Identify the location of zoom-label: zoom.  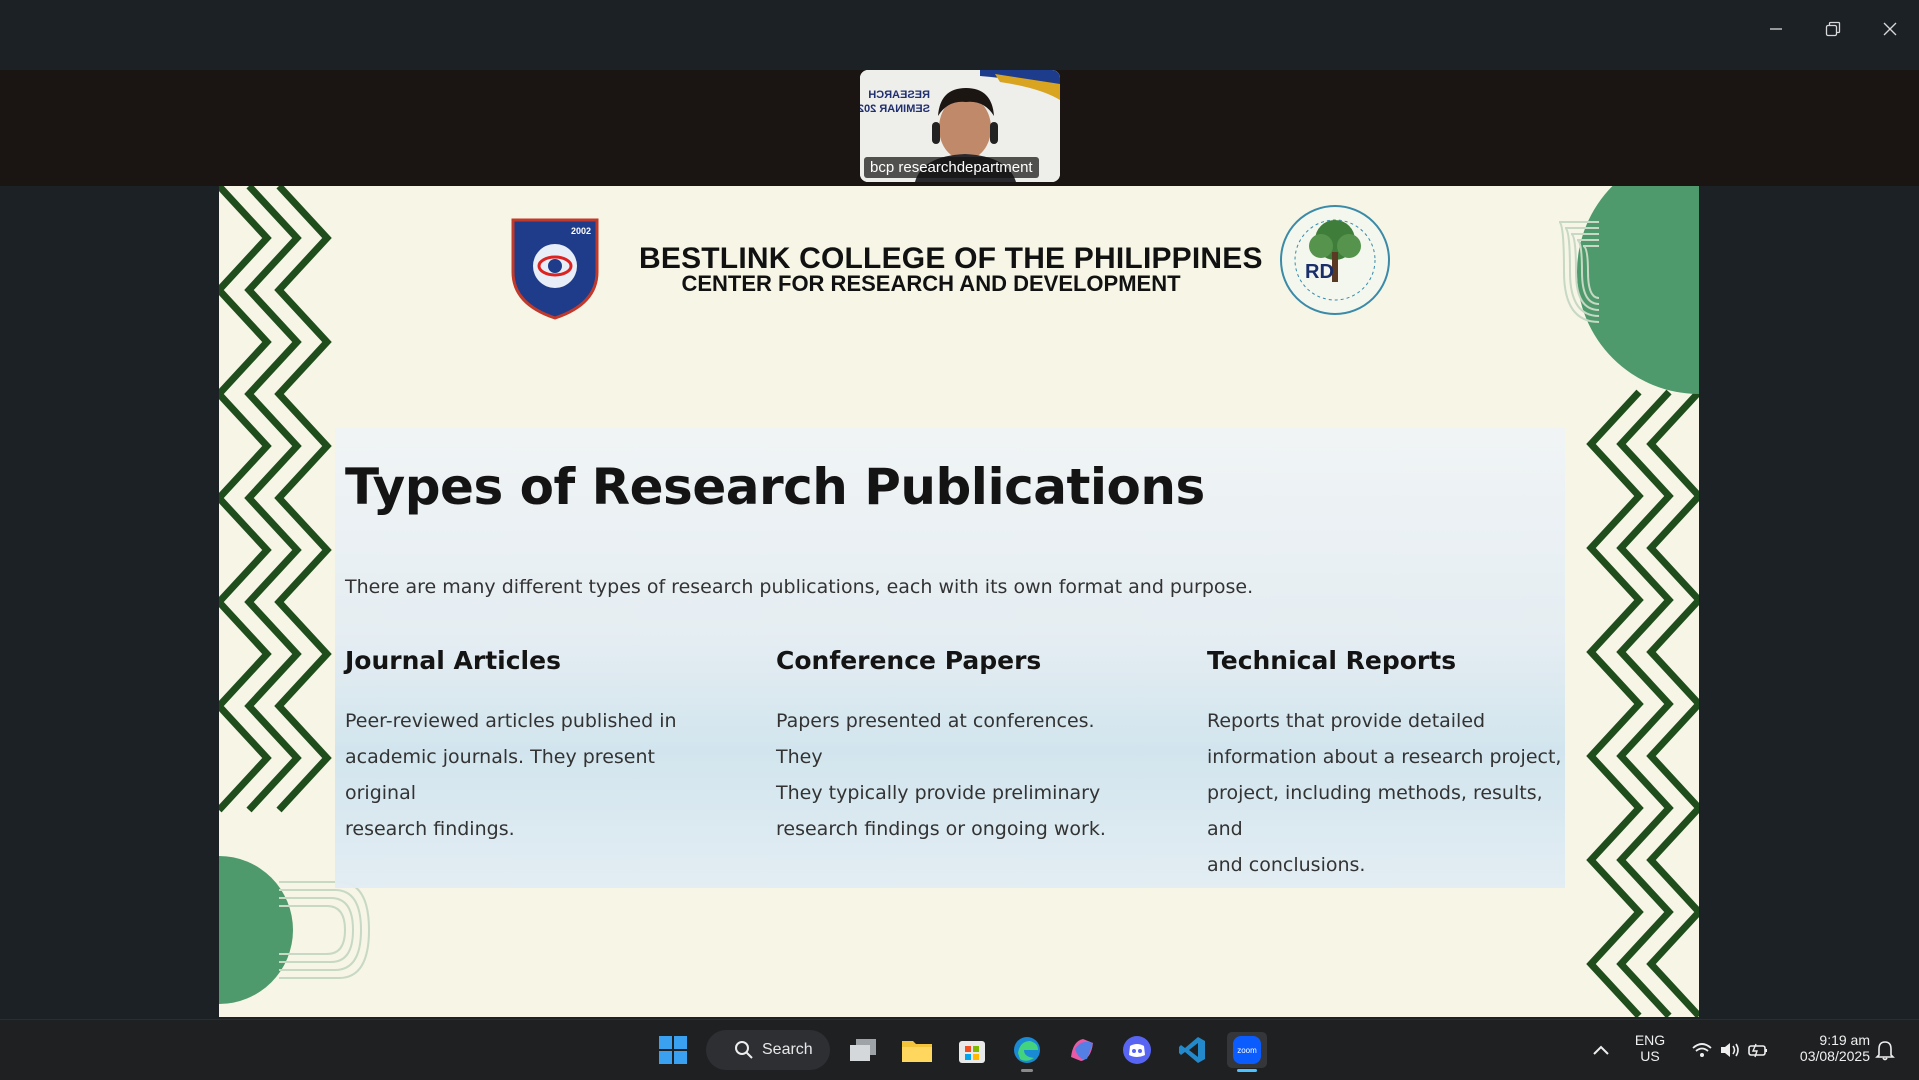
(1247, 1050).